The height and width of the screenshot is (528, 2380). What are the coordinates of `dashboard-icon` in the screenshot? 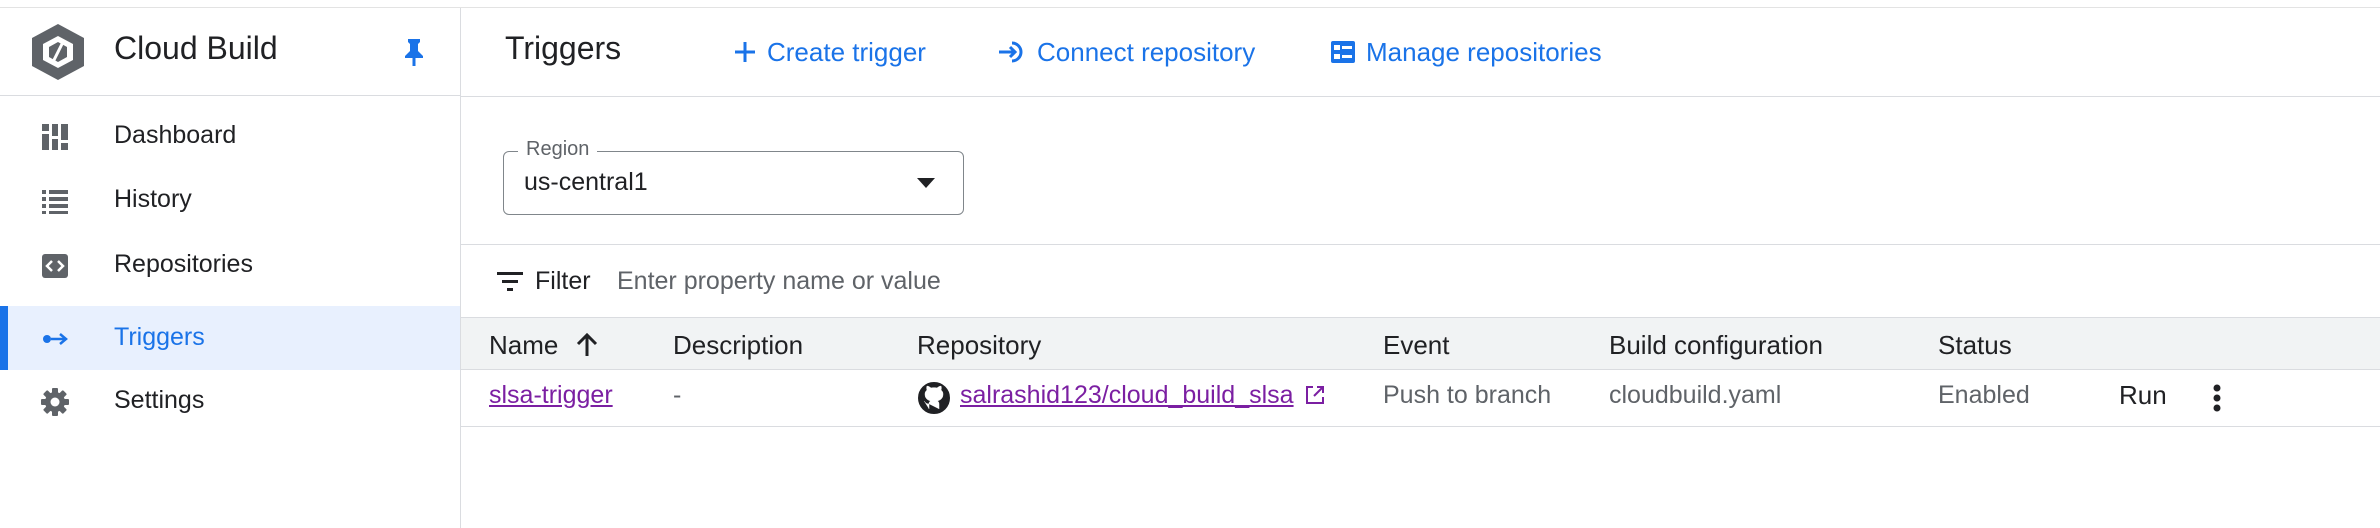 It's located at (55, 137).